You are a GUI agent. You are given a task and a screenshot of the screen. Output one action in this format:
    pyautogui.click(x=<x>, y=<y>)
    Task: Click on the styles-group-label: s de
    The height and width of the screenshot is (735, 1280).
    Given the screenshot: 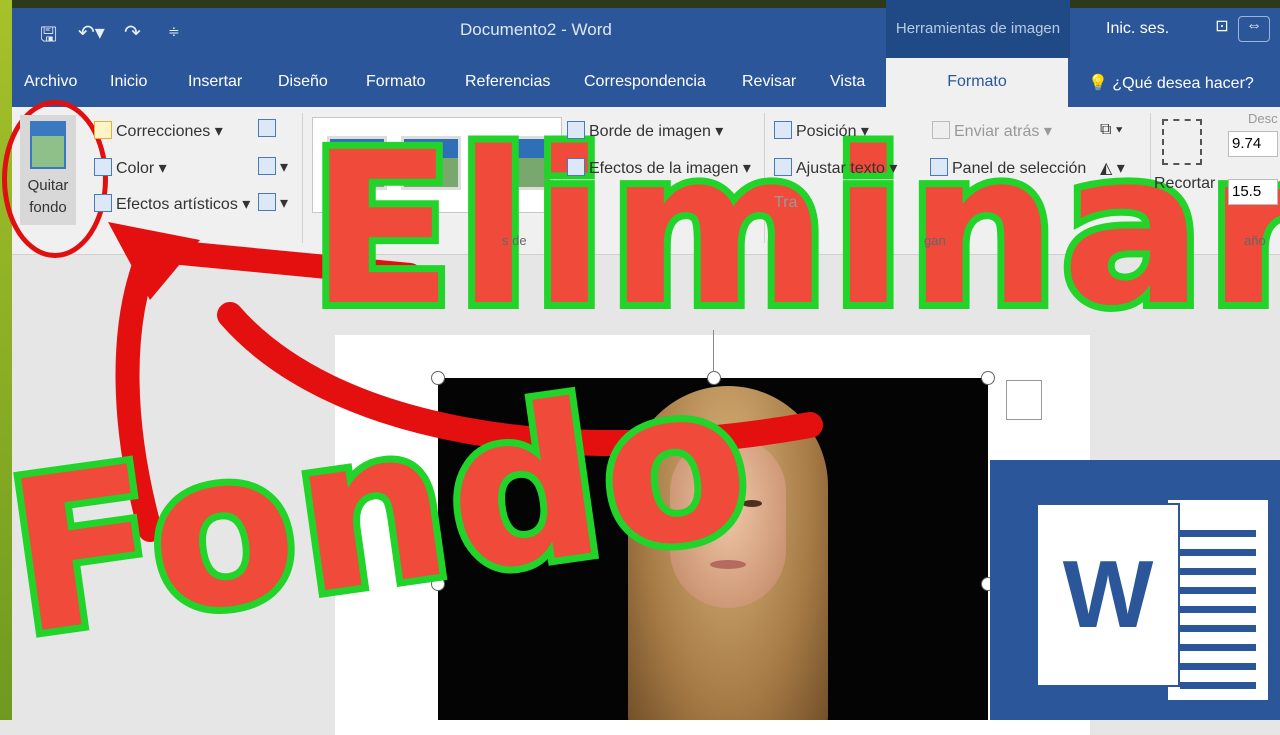 What is the action you would take?
    pyautogui.click(x=514, y=240)
    